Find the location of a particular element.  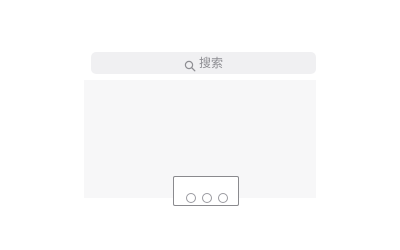

more-card is located at coordinates (206, 191).